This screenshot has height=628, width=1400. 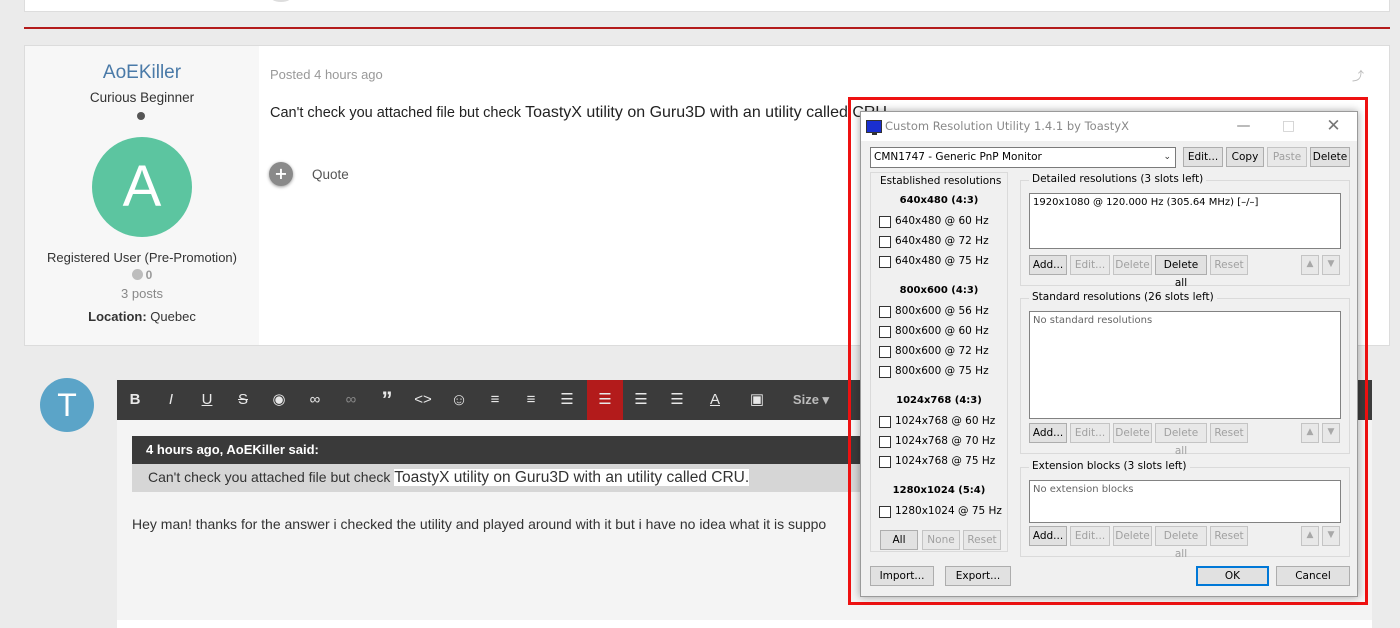 What do you see at coordinates (1181, 272) in the screenshot?
I see `detailed-delete-all-button: Delete all` at bounding box center [1181, 272].